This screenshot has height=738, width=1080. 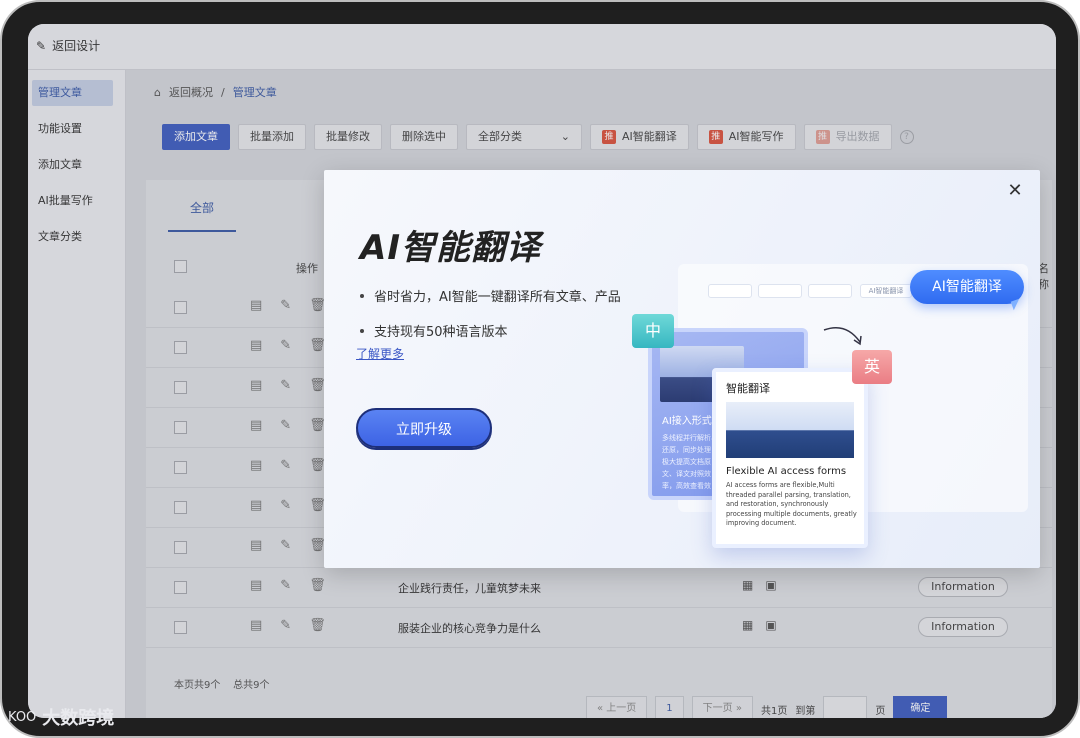 I want to click on watermark-text: 大数跨境, so click(x=78, y=718).